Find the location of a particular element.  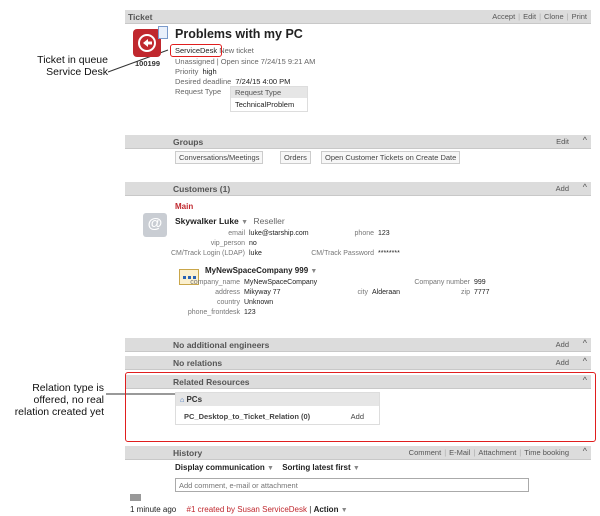

ticket-id: 100199 is located at coordinates (148, 63).